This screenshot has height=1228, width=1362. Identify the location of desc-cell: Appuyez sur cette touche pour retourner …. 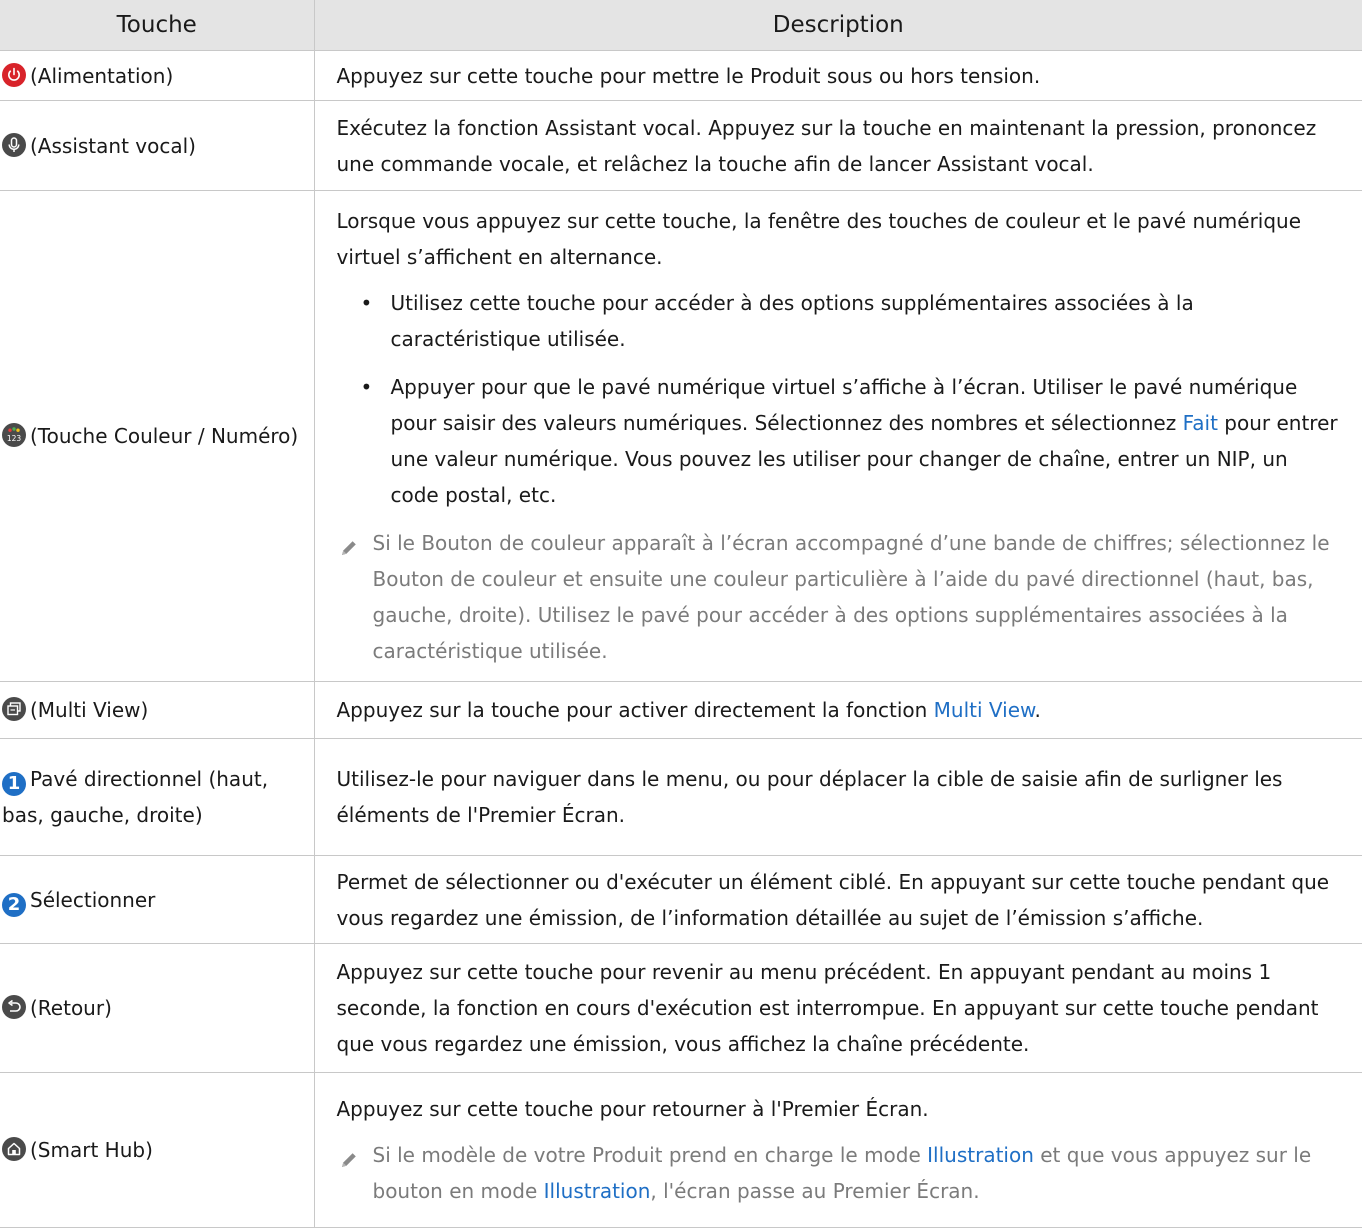
(837, 1150).